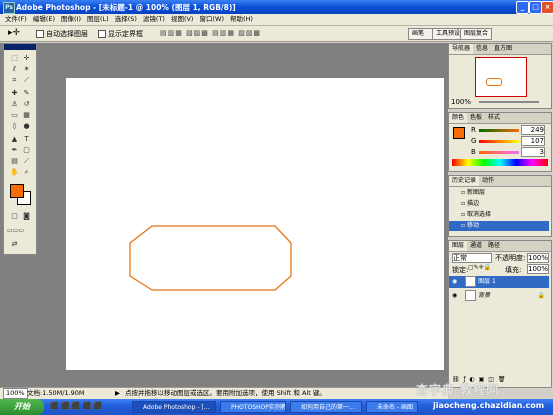 The image size is (553, 415). Describe the element at coordinates (117, 393) in the screenshot. I see `status-arrow-icon: ▶` at that location.